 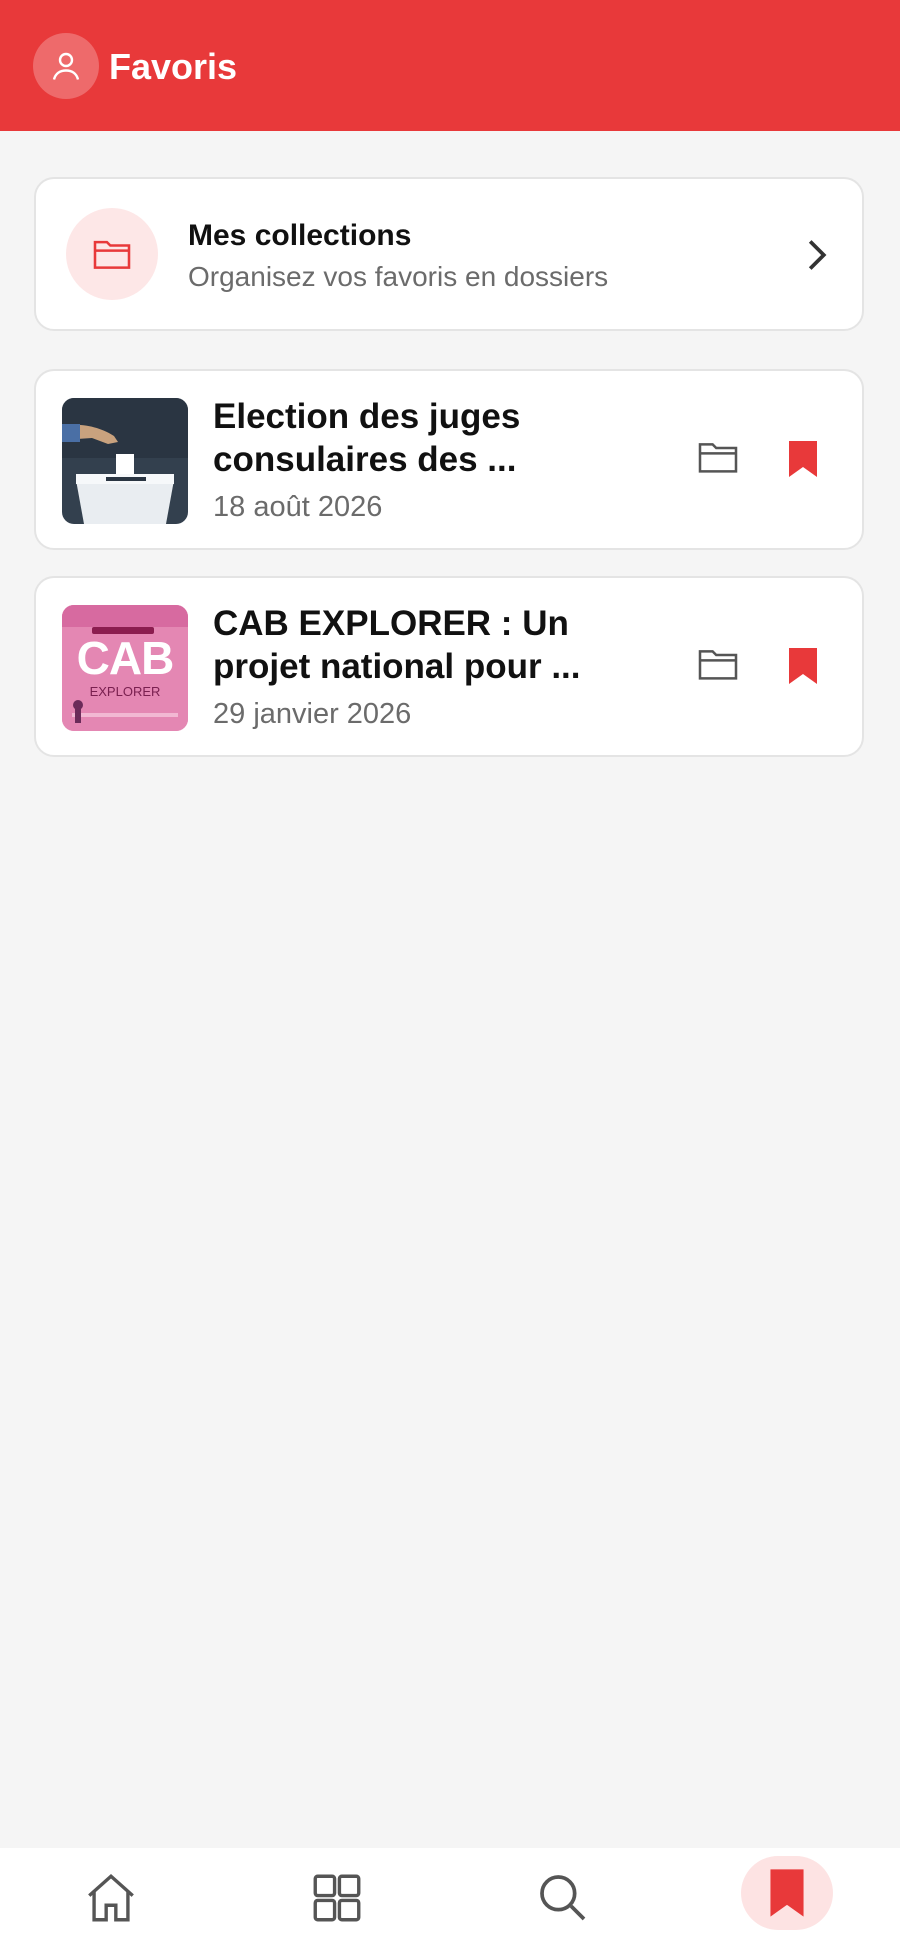 I want to click on nav-search, so click(x=563, y=1898).